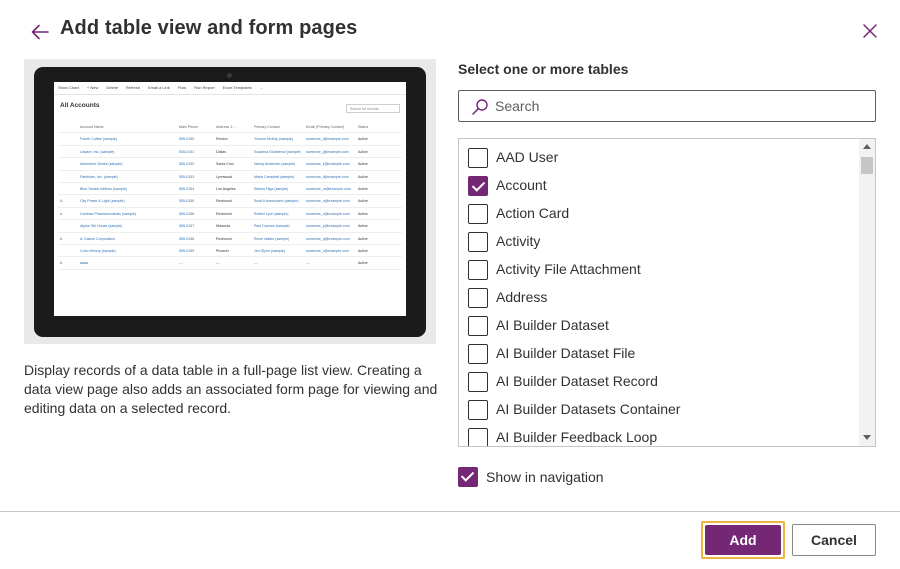  Describe the element at coordinates (870, 31) in the screenshot. I see `close-icon` at that location.